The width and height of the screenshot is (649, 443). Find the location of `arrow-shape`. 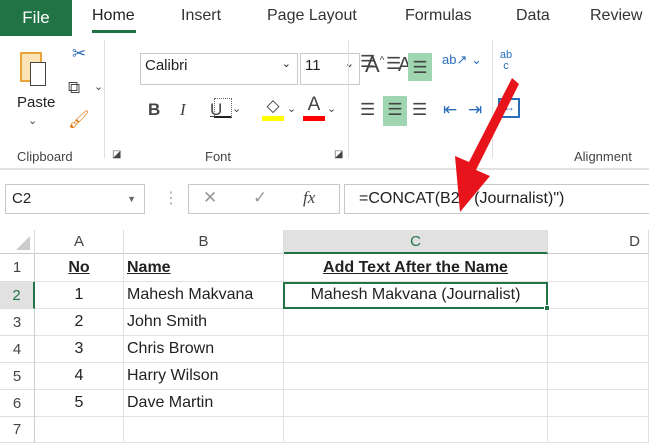

arrow-shape is located at coordinates (487, 145).